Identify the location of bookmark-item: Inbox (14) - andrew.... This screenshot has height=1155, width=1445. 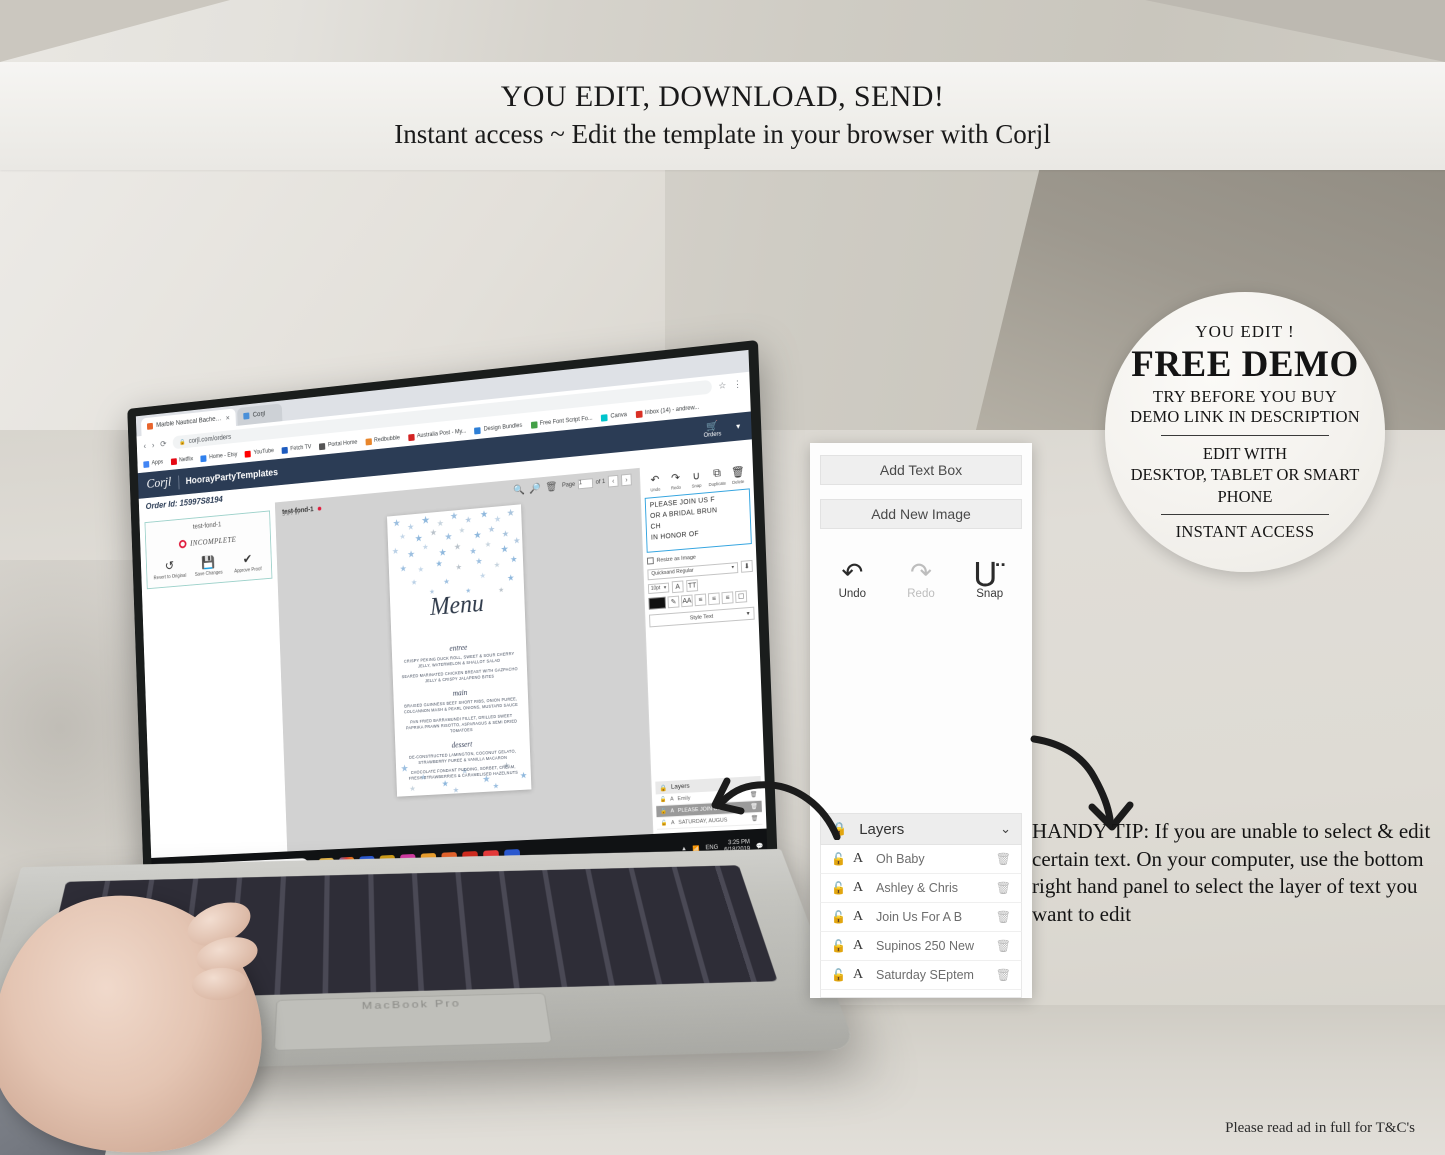
(667, 411).